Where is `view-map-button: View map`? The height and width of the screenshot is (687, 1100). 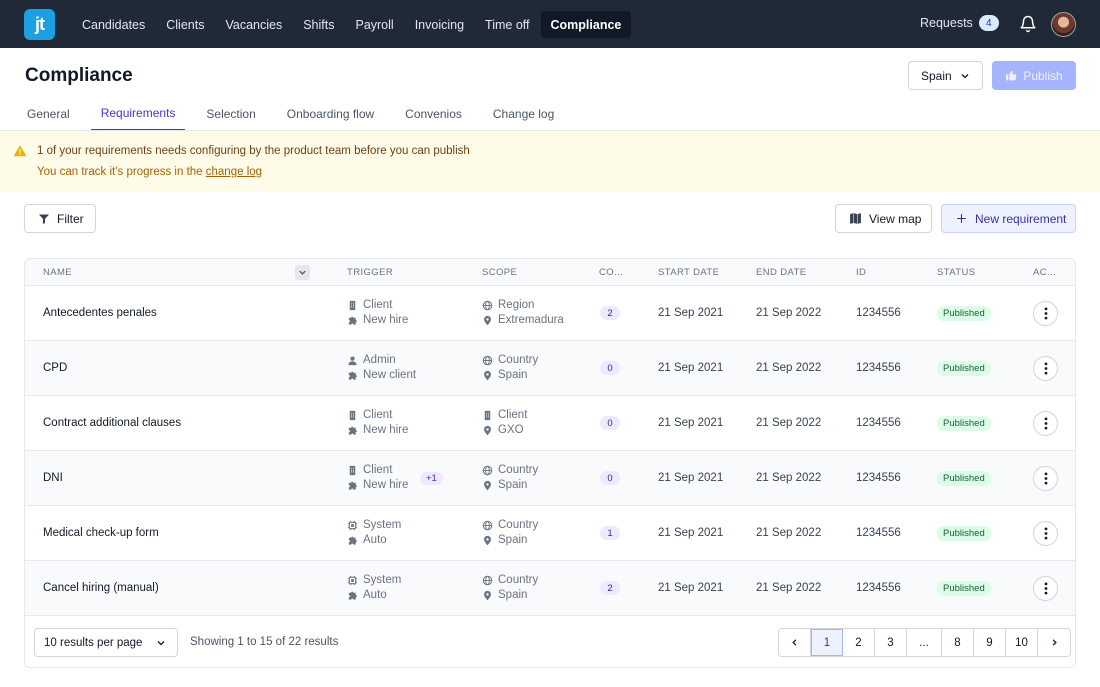 view-map-button: View map is located at coordinates (883, 218).